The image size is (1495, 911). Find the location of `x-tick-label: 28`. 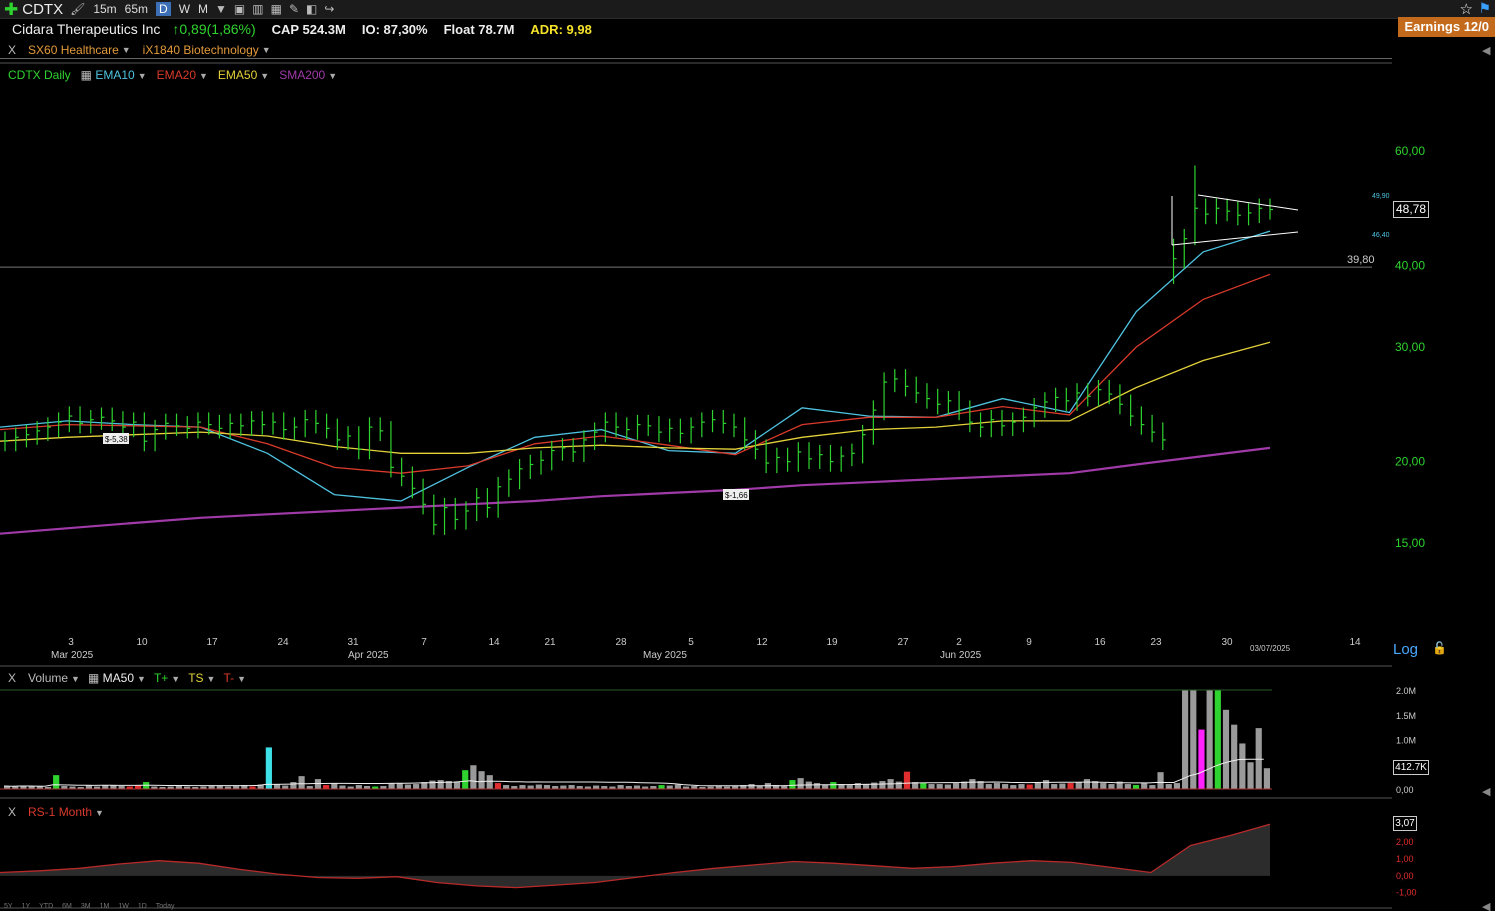

x-tick-label: 28 is located at coordinates (621, 642).